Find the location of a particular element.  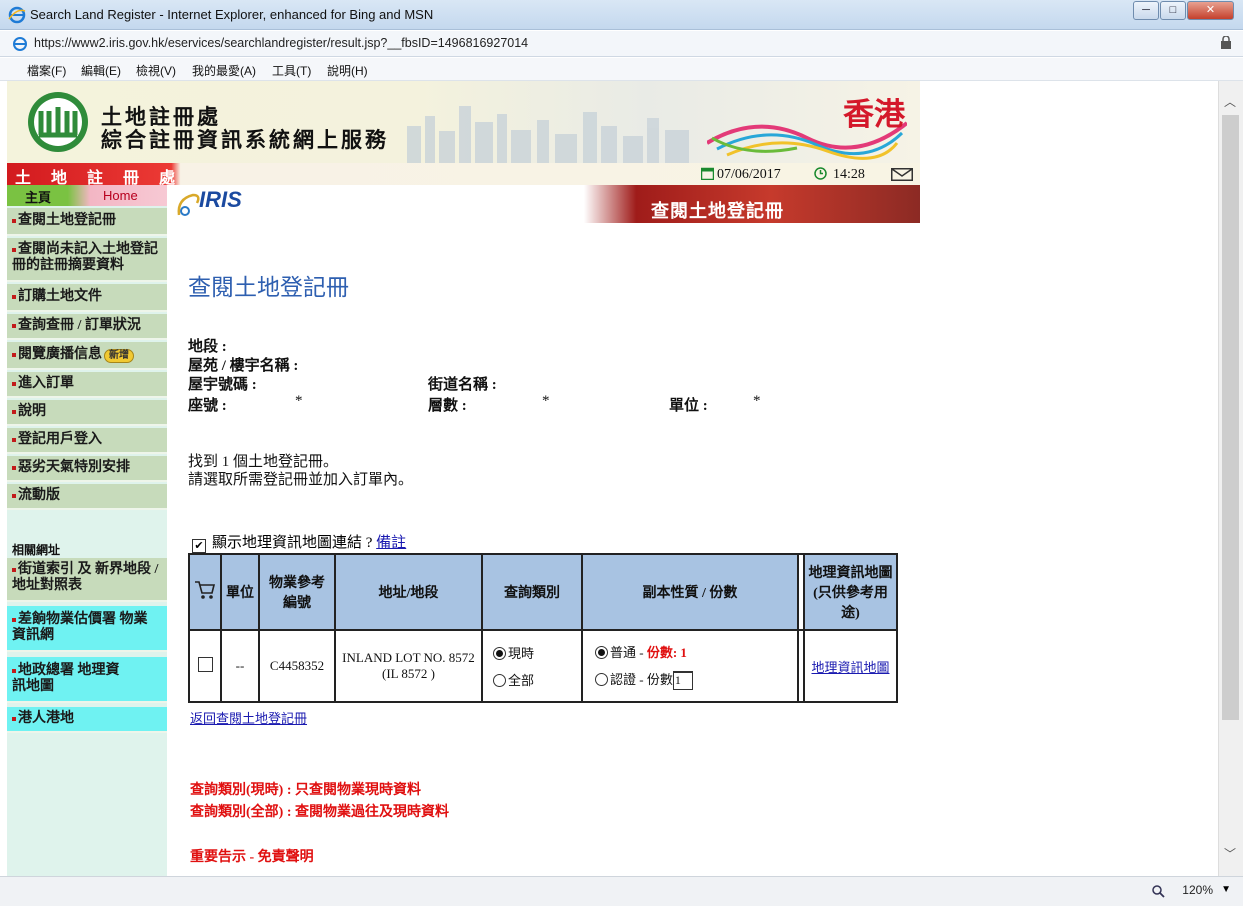

restore-button: □ is located at coordinates (1173, 10).